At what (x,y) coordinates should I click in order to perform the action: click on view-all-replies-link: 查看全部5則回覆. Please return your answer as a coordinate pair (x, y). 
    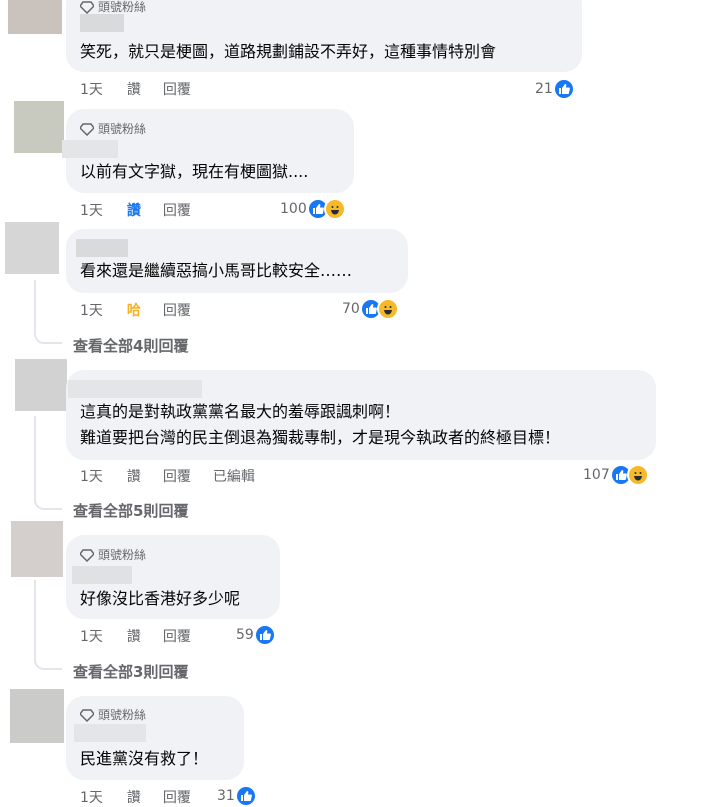
    Looking at the image, I should click on (130, 510).